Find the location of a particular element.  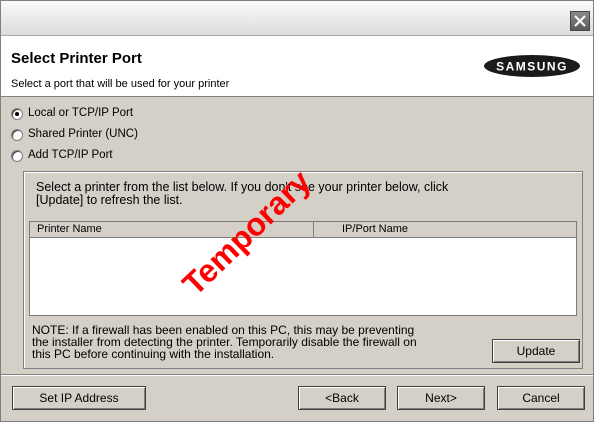

close-icon is located at coordinates (580, 21).